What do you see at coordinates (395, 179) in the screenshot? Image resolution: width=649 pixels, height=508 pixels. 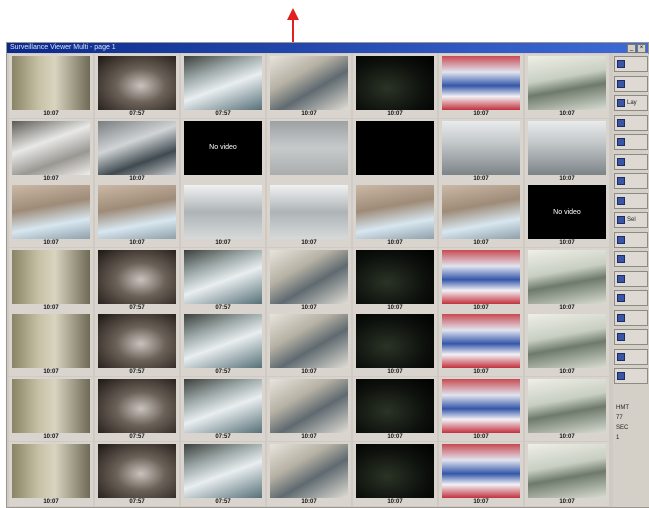 I see `camera-timestamp` at bounding box center [395, 179].